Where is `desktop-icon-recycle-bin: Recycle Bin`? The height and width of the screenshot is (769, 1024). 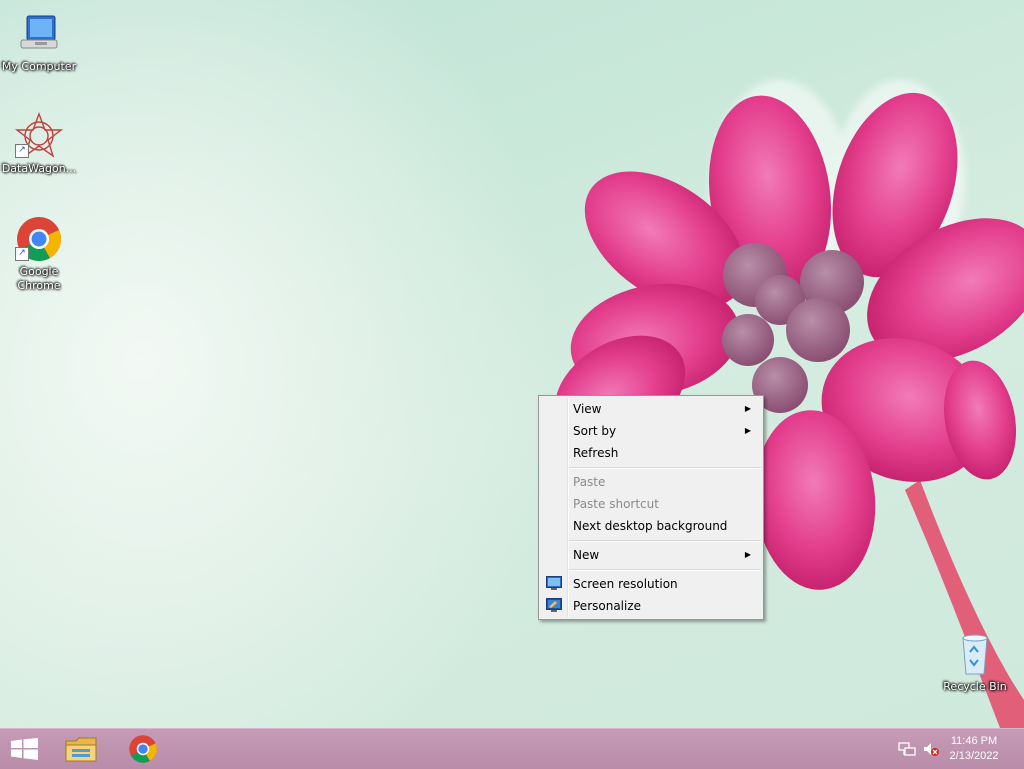 desktop-icon-recycle-bin: Recycle Bin is located at coordinates (975, 662).